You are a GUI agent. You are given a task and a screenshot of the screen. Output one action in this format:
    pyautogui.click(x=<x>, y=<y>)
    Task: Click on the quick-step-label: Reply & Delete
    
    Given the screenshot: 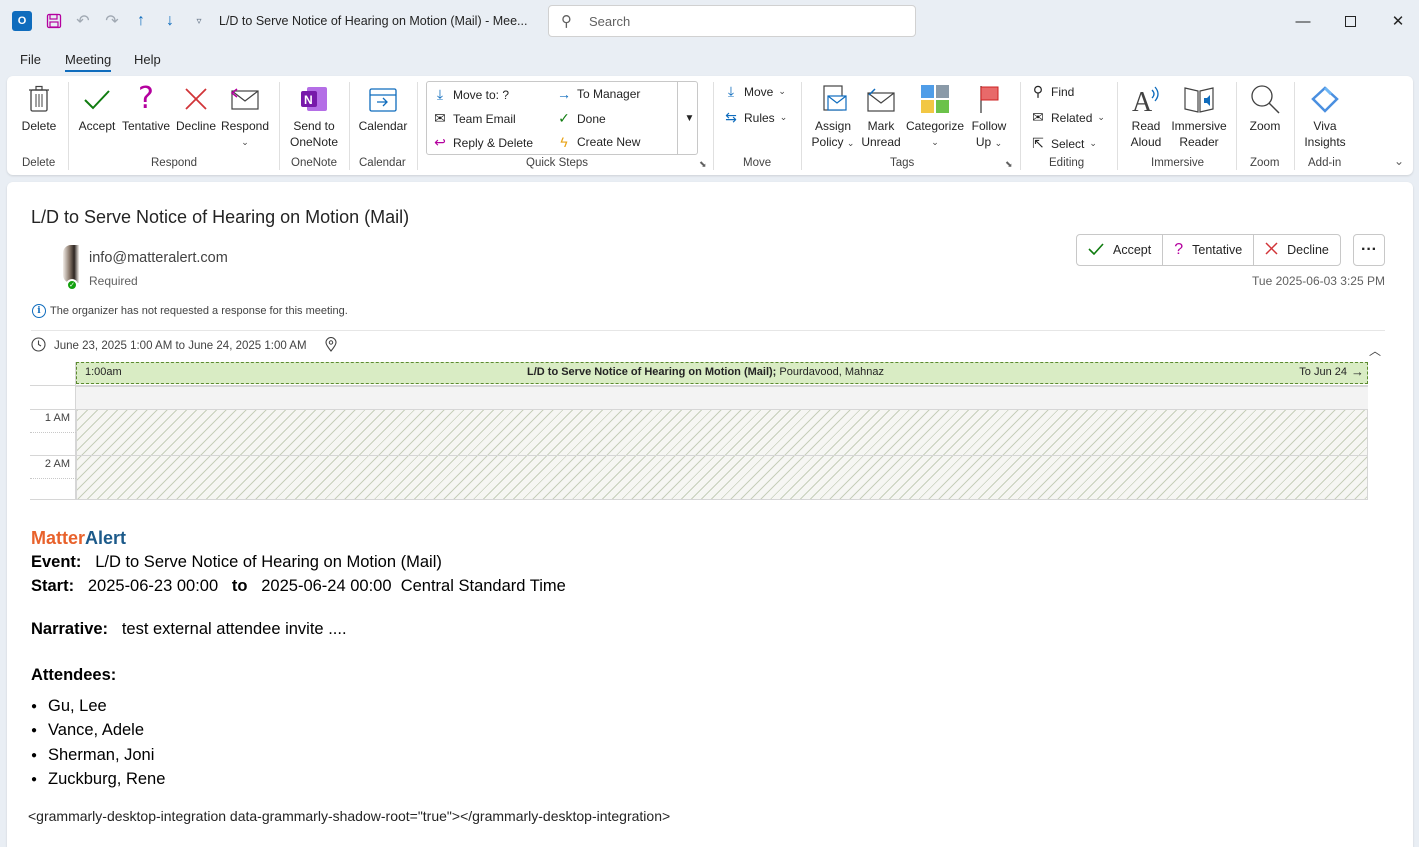 What is the action you would take?
    pyautogui.click(x=493, y=142)
    